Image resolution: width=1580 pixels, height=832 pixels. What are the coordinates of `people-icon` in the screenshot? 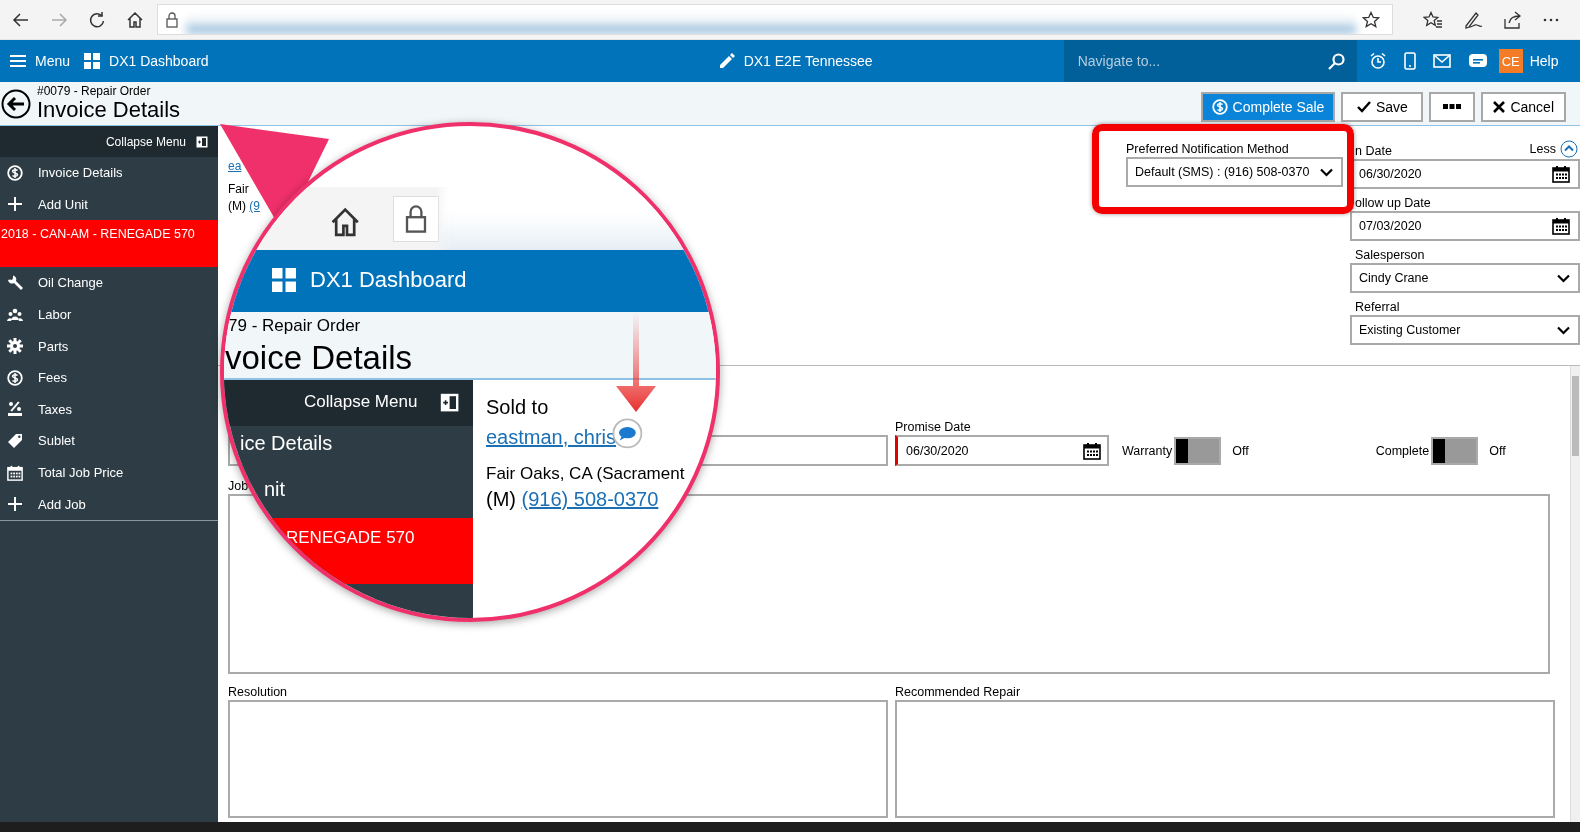 It's located at (15, 314).